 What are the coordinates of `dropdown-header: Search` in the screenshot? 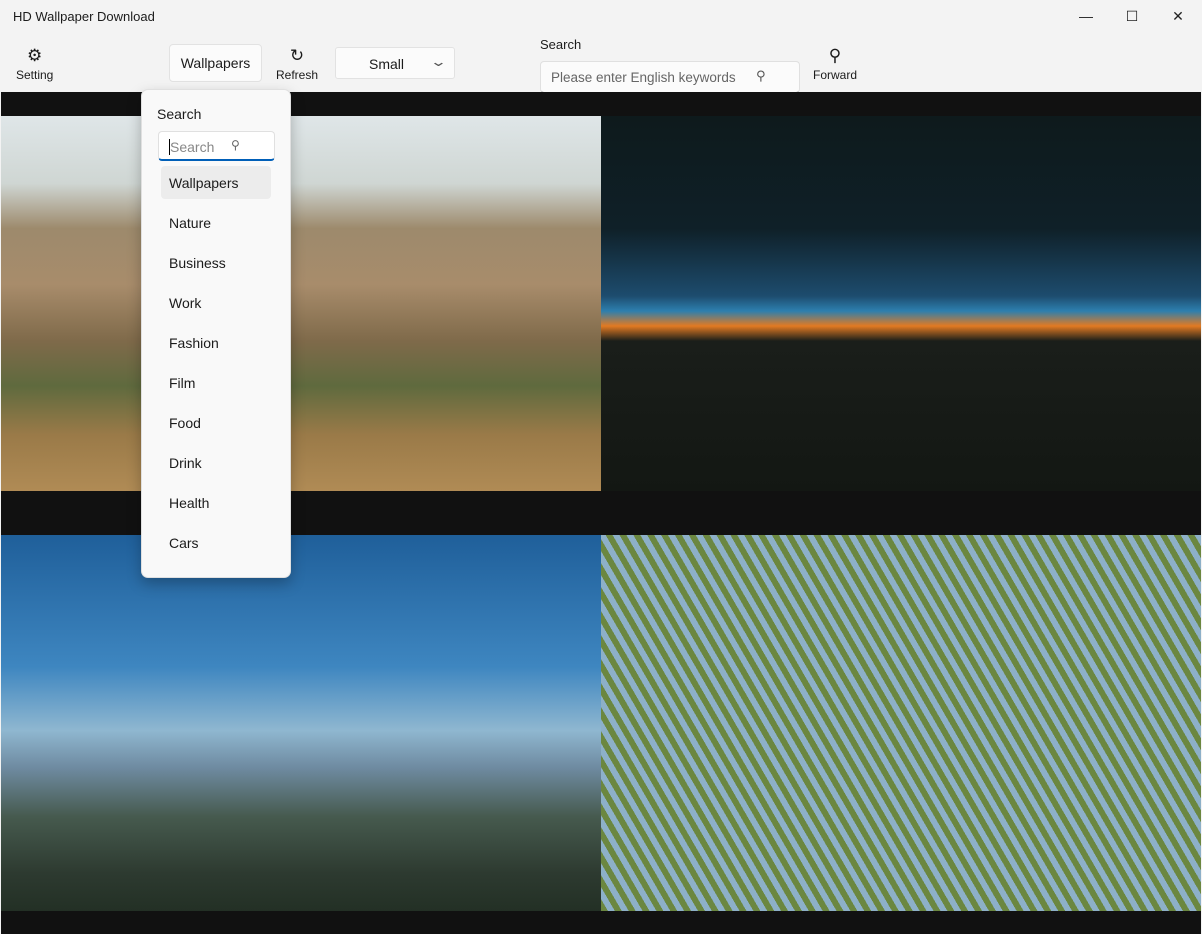 It's located at (179, 114).